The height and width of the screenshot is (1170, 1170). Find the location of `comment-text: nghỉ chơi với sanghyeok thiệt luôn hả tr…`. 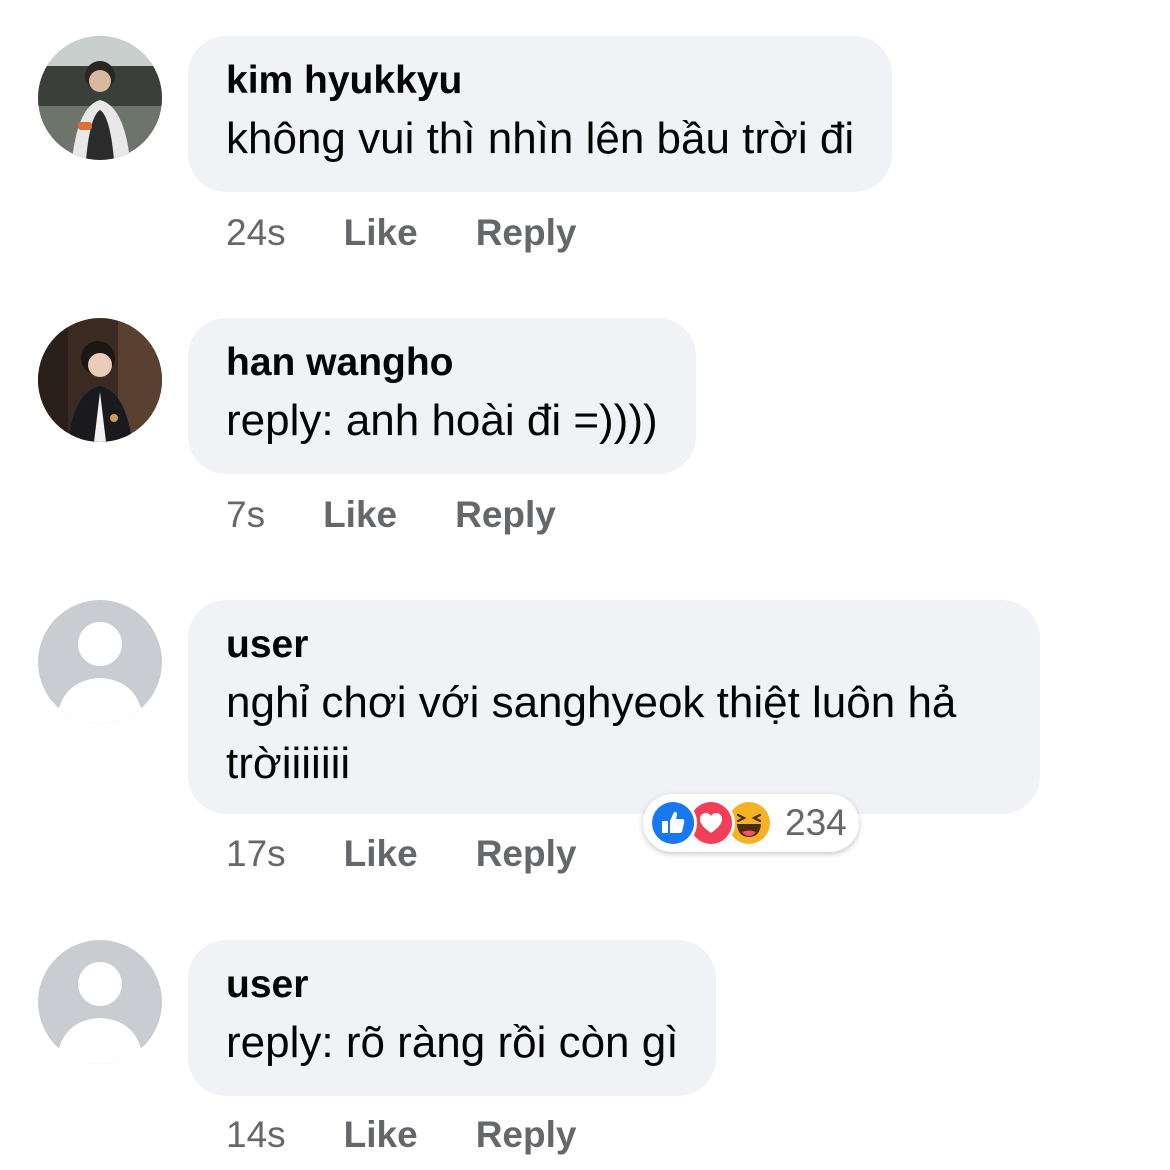

comment-text: nghỉ chơi với sanghyeok thiệt luôn hả tr… is located at coordinates (591, 733).